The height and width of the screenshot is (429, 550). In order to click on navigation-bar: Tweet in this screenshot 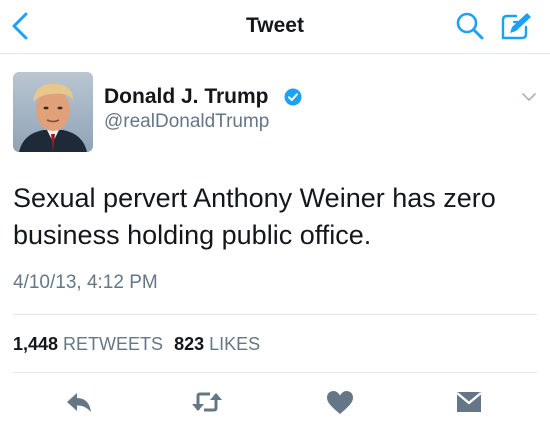, I will do `click(275, 27)`.